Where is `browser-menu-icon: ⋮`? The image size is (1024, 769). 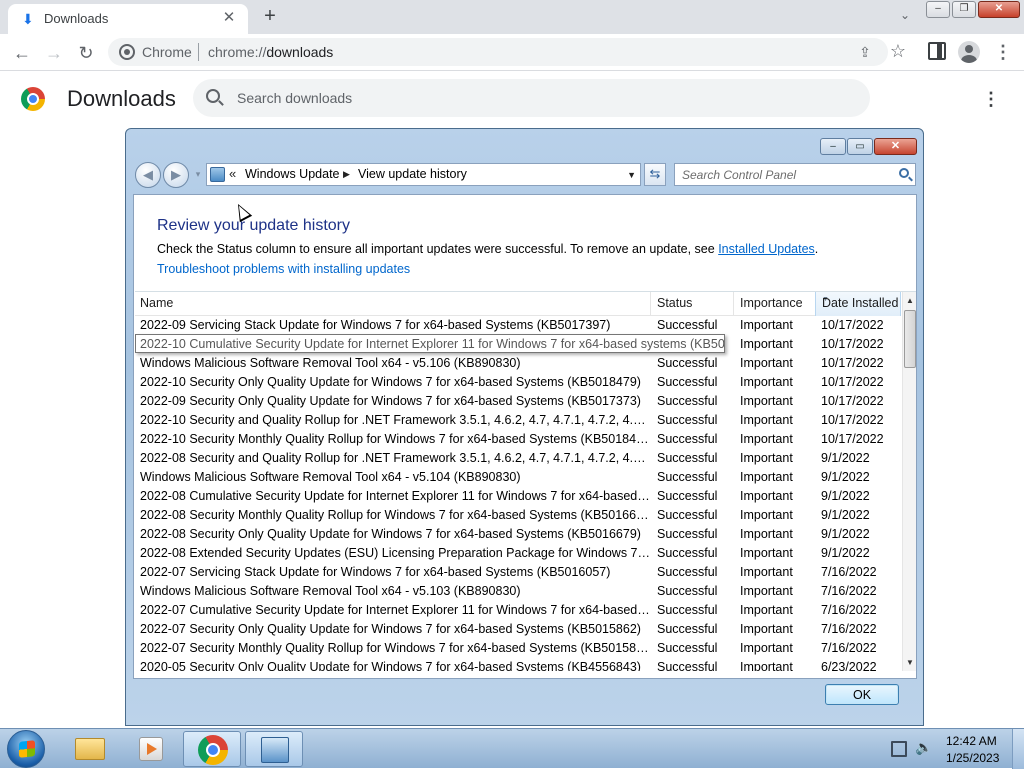
browser-menu-icon: ⋮ is located at coordinates (1003, 52).